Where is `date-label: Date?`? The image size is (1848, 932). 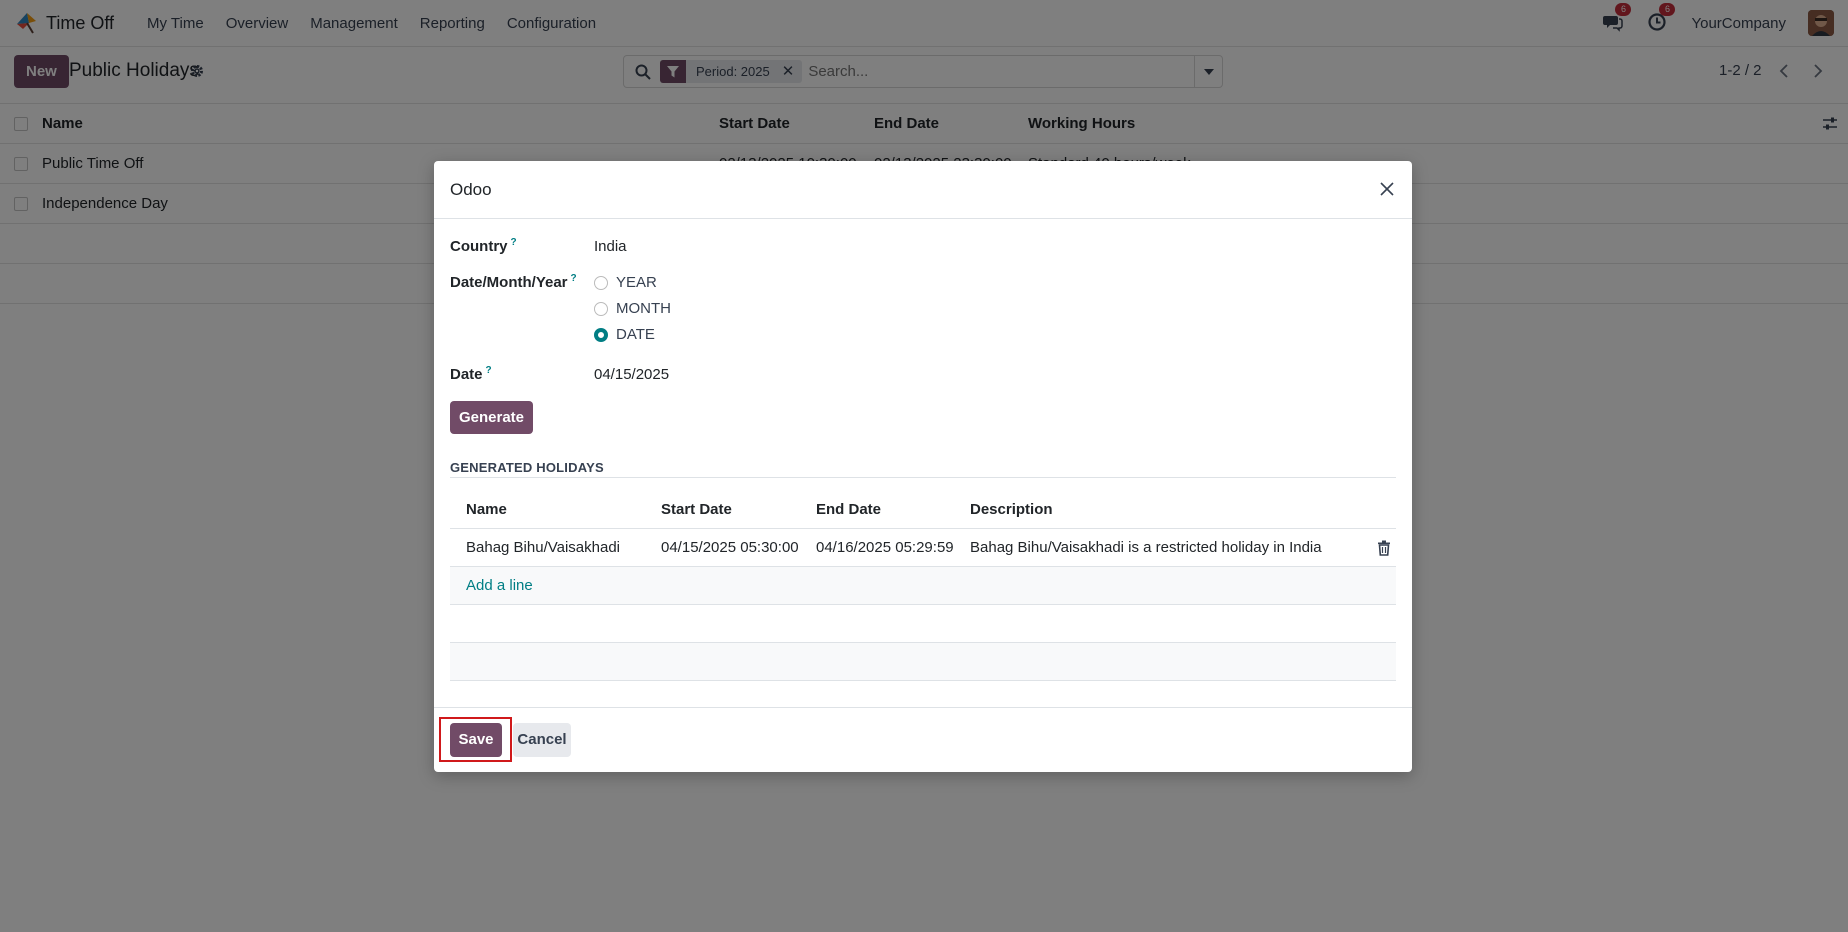
date-label: Date? is located at coordinates (471, 374).